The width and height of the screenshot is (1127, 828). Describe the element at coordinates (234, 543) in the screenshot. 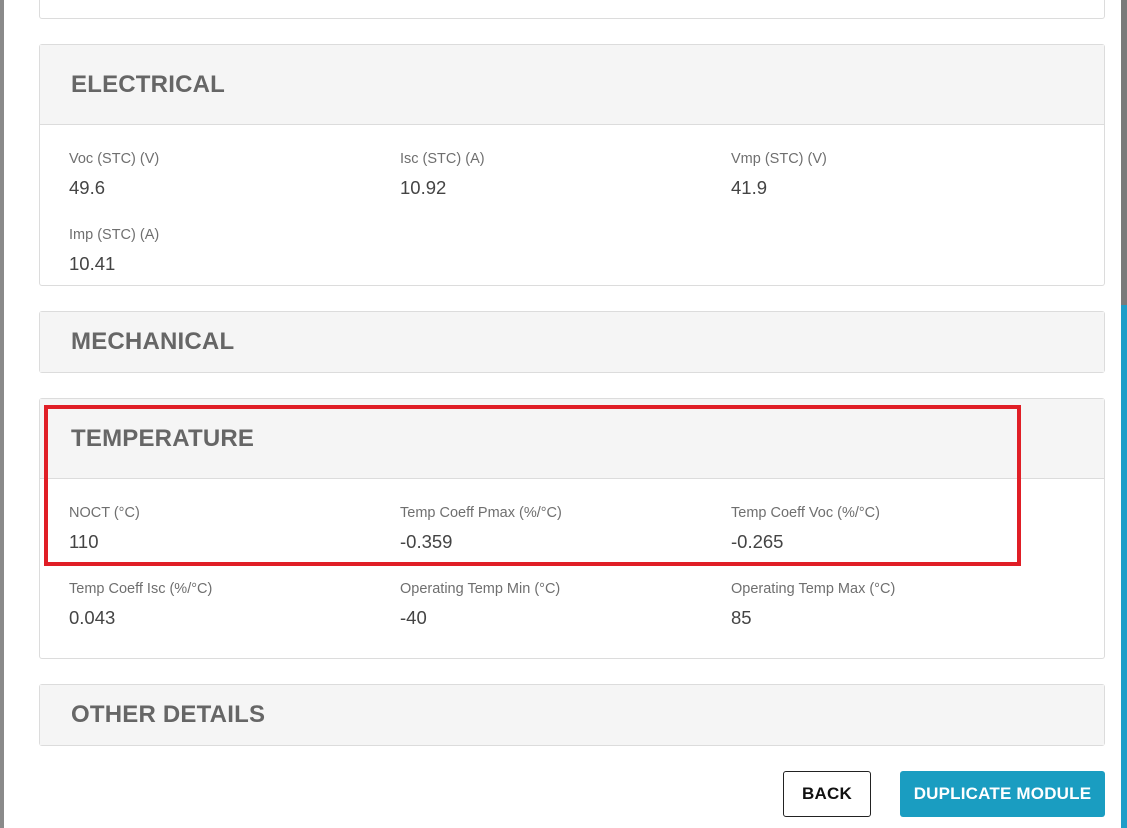

I see `field-noct: NOCT (°C) 110` at that location.